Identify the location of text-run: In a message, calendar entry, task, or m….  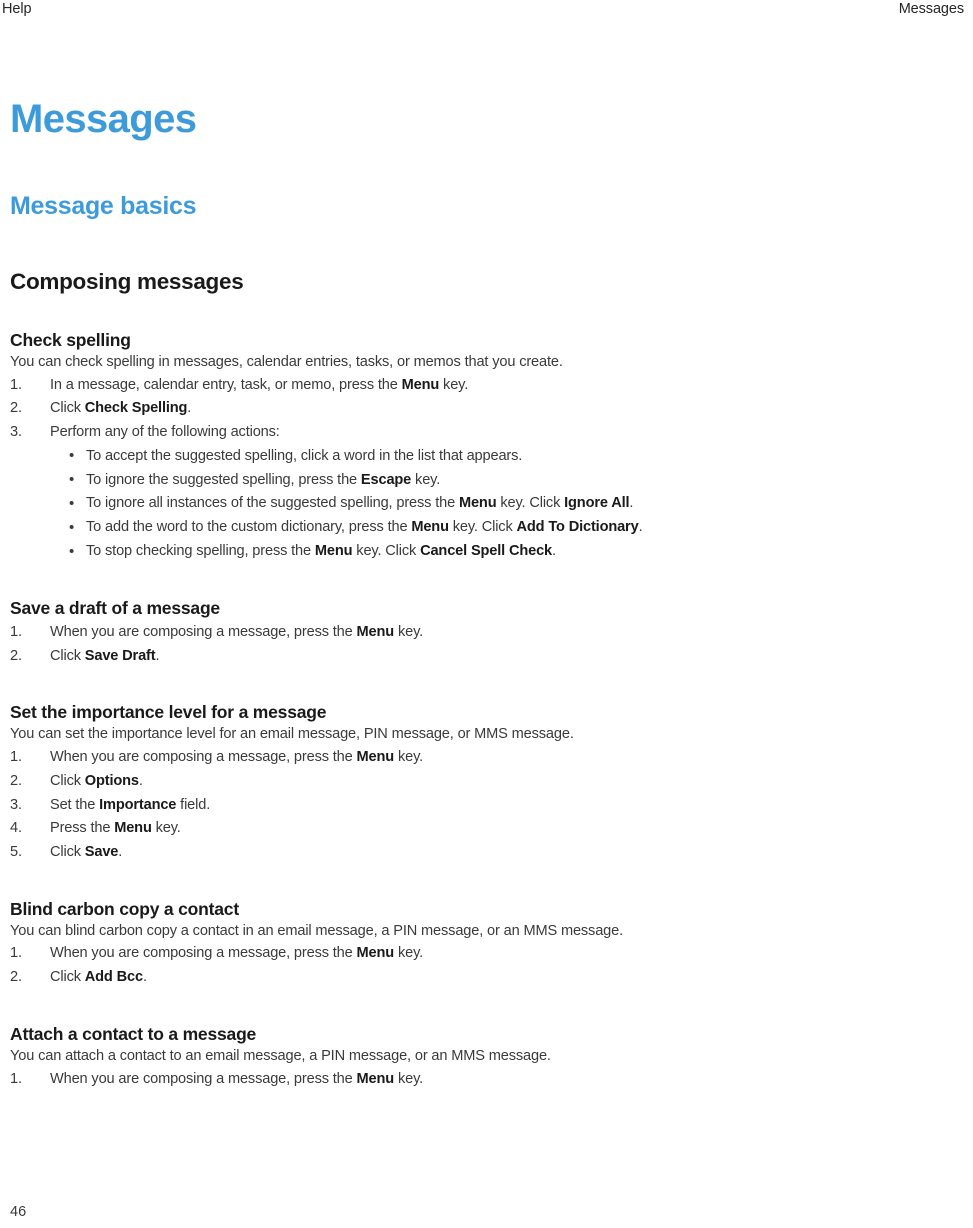
(226, 384).